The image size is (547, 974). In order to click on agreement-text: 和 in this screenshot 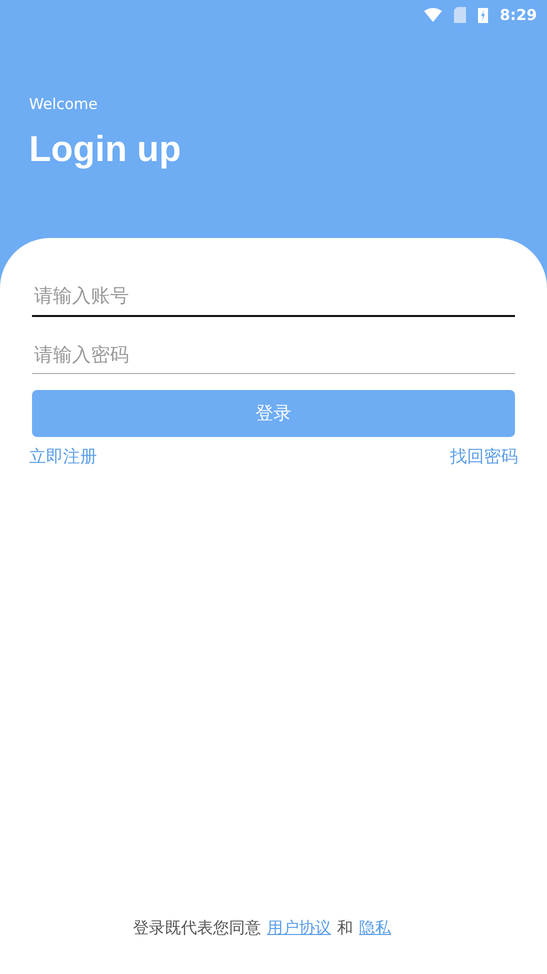, I will do `click(345, 928)`.